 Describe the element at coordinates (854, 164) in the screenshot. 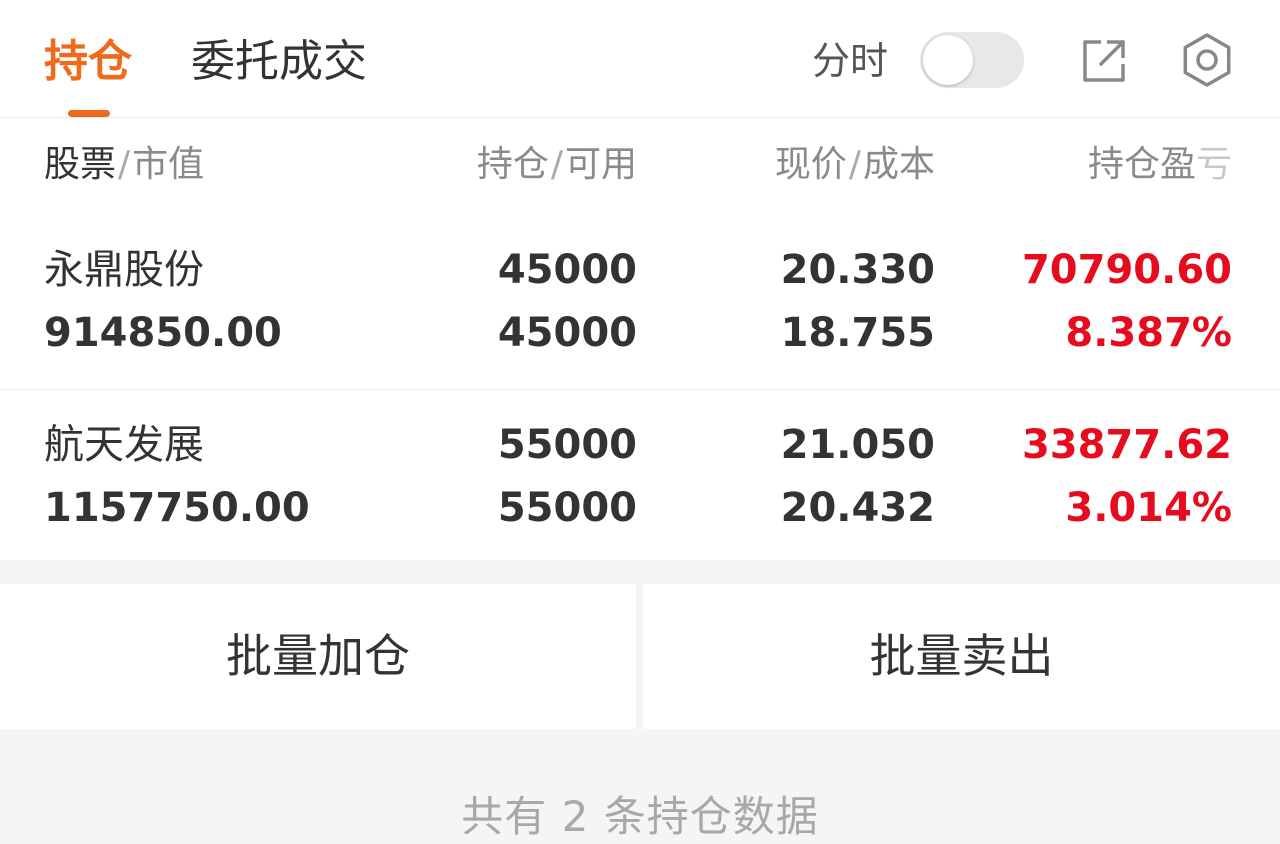

I see `header-price-cost: 现价/成本` at that location.